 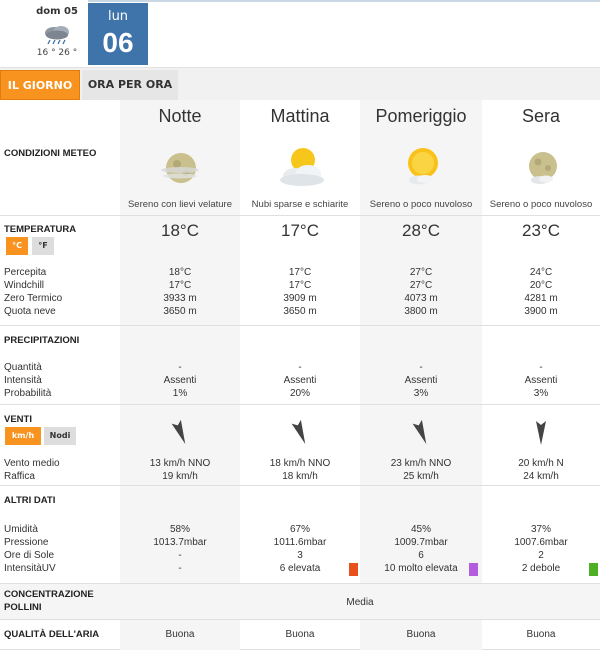 I want to click on view-tabs: IL GIORNO ORA PER ORA, so click(x=300, y=84).